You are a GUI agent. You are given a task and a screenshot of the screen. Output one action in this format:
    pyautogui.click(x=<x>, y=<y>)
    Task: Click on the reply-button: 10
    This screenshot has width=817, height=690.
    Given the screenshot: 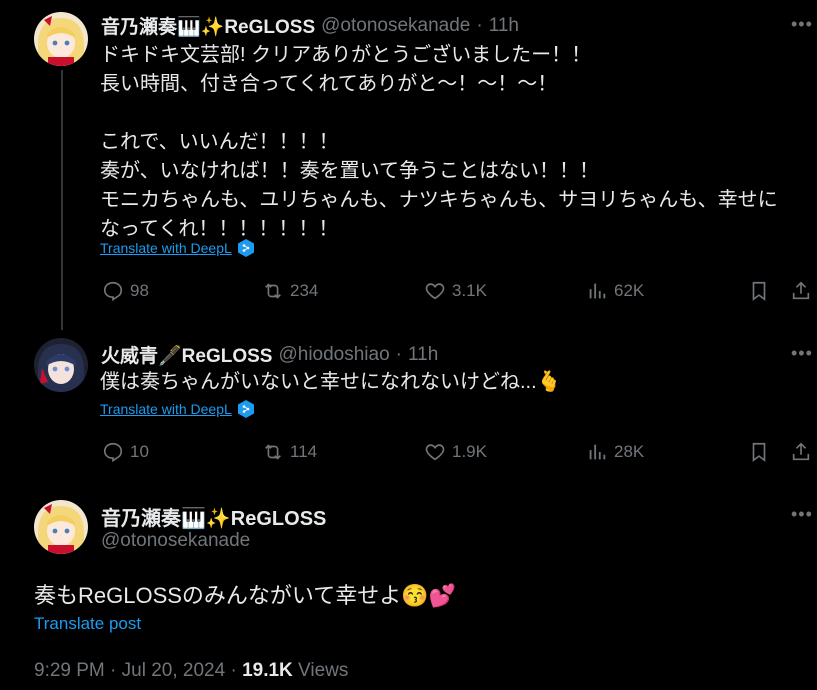 What is the action you would take?
    pyautogui.click(x=125, y=452)
    